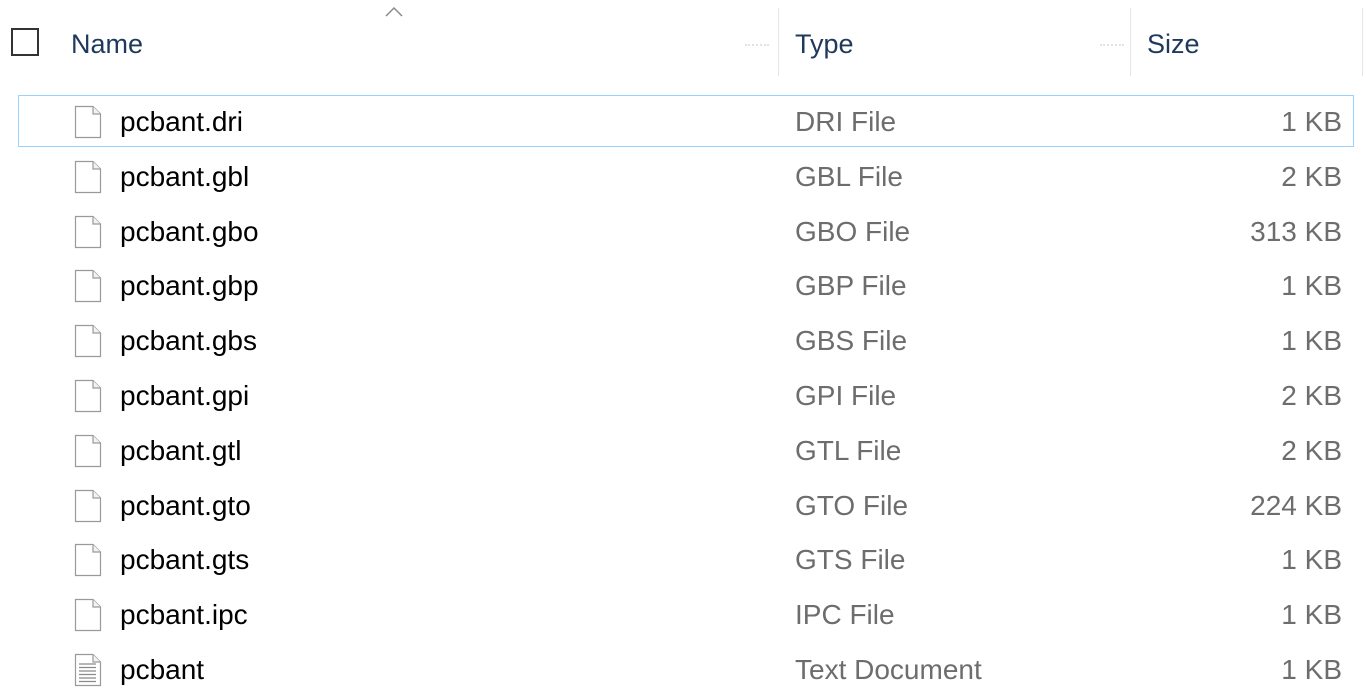  Describe the element at coordinates (683, 451) in the screenshot. I see `file-row: pcbant.gtl GTL File 2 KB` at that location.